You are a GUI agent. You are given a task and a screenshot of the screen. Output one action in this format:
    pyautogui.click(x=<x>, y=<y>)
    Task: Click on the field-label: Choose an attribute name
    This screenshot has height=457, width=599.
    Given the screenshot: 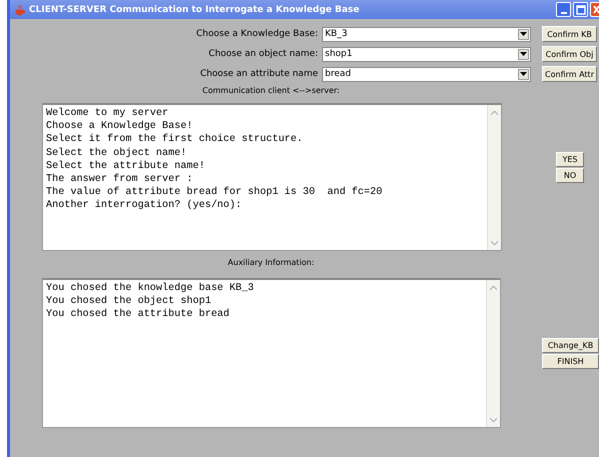 What is the action you would take?
    pyautogui.click(x=258, y=74)
    